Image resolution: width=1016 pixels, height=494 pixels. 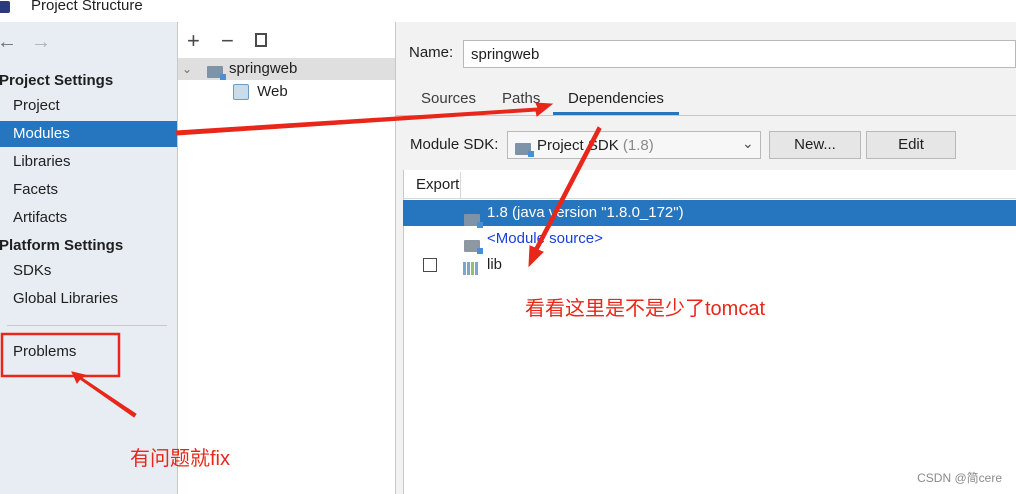 I want to click on copy-icon, so click(x=261, y=40).